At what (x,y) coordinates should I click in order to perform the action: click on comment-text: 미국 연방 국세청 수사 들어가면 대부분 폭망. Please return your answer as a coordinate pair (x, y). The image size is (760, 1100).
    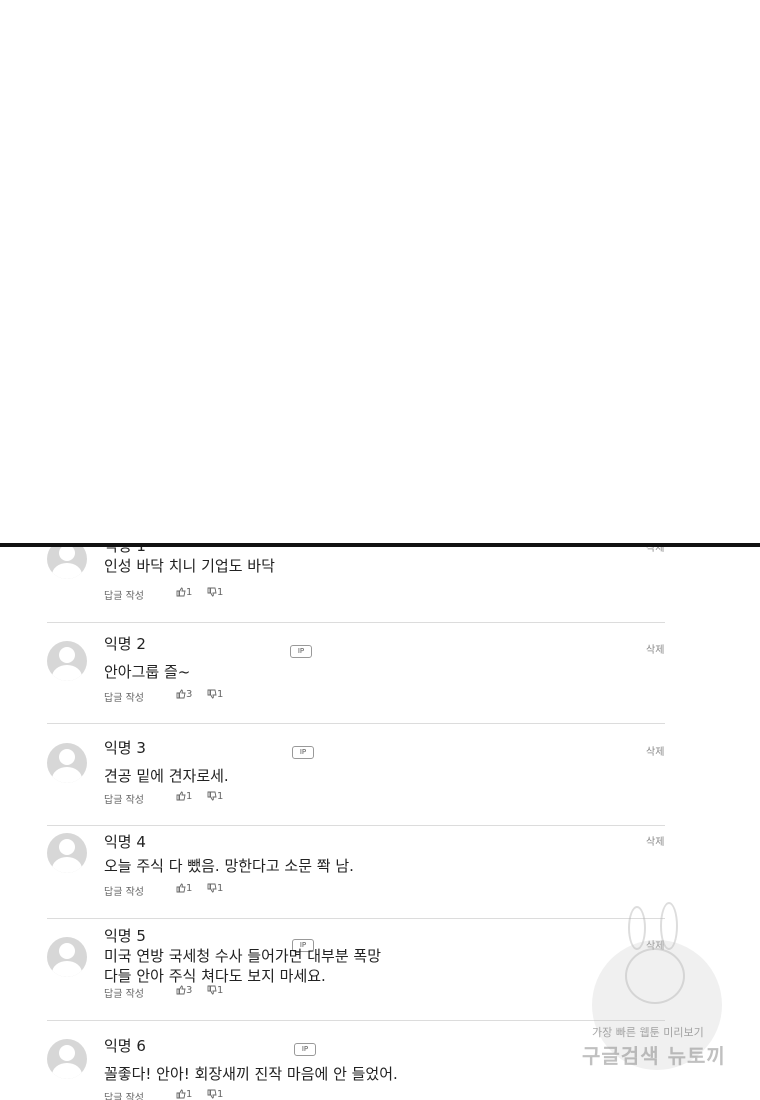
    Looking at the image, I should click on (243, 956).